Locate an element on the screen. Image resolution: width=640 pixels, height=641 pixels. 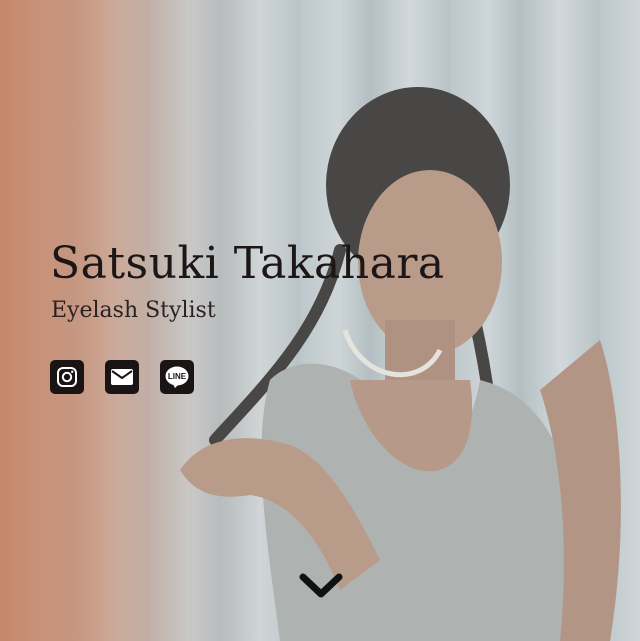
line-icon: LINE is located at coordinates (177, 377).